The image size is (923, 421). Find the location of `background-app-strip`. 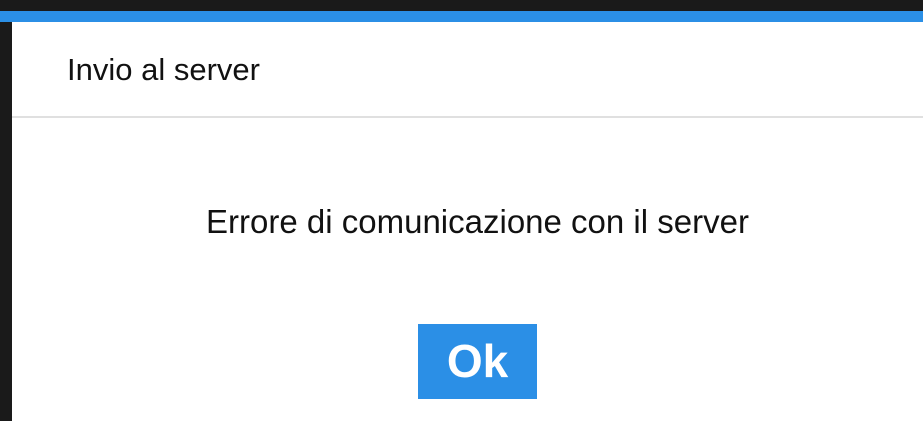

background-app-strip is located at coordinates (461, 11).